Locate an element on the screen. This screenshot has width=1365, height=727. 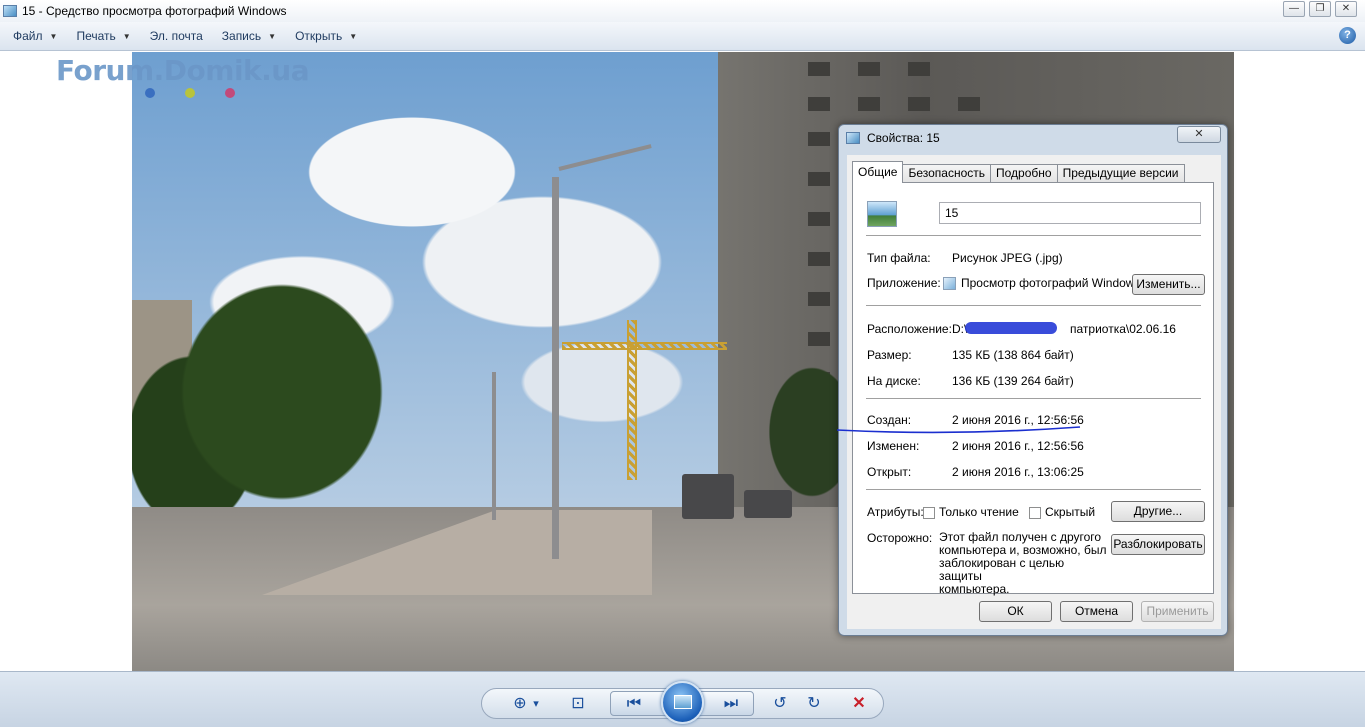
window-controls: — ❐ ✕ is located at coordinates (1320, 8).